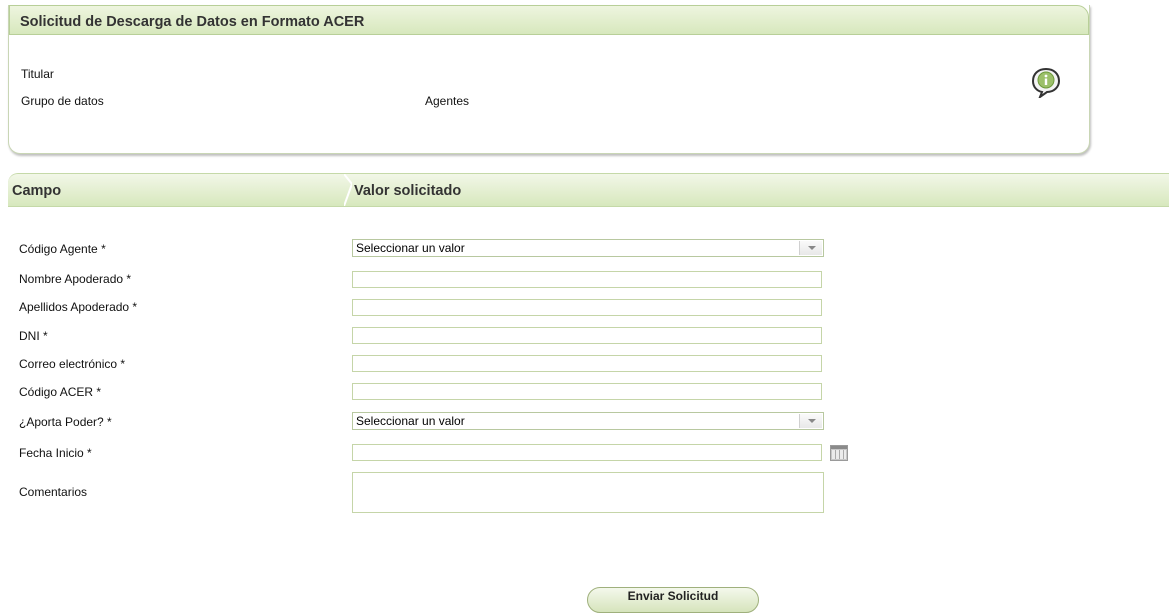  Describe the element at coordinates (410, 248) in the screenshot. I see `codigo-agente-selected-value: Seleccionar un valor` at that location.